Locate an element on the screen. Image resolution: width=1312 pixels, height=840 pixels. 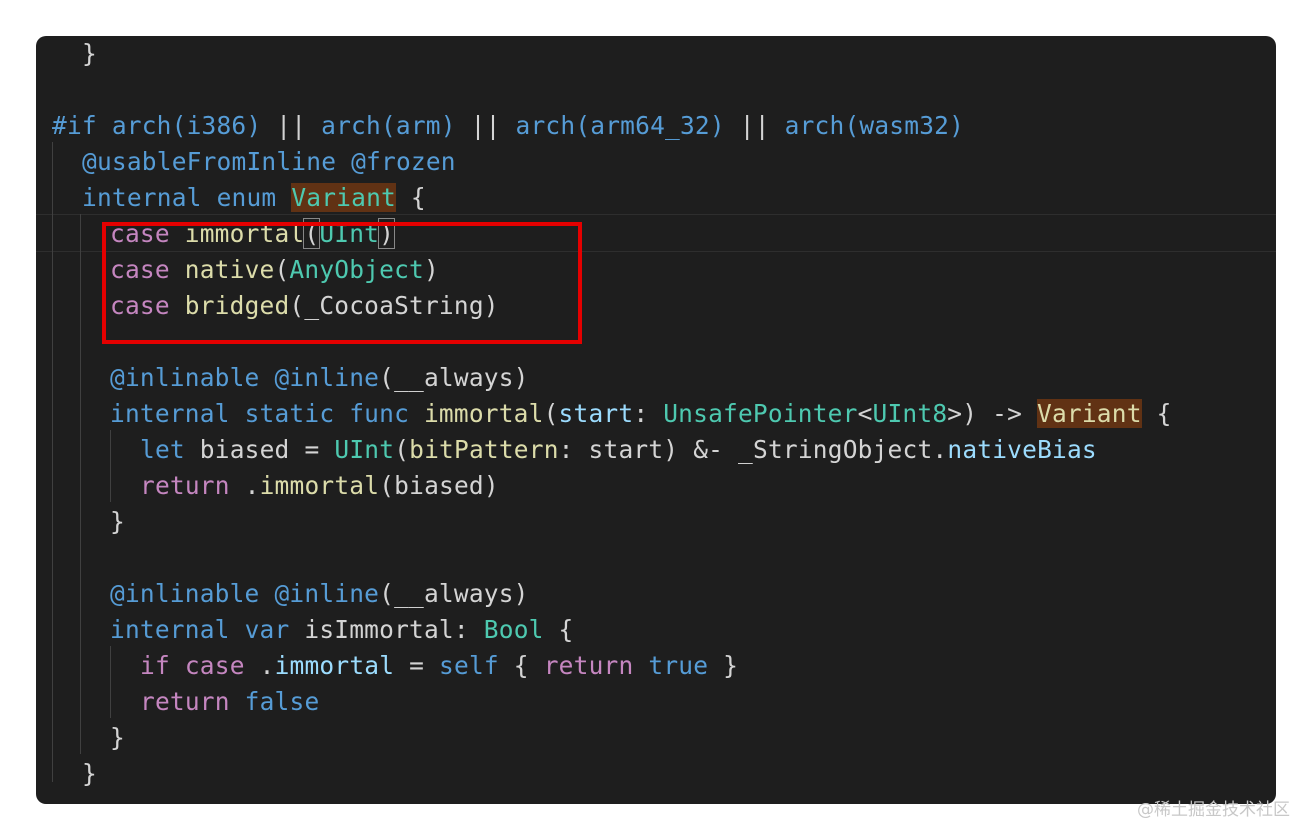
keyword: enum is located at coordinates (246, 197).